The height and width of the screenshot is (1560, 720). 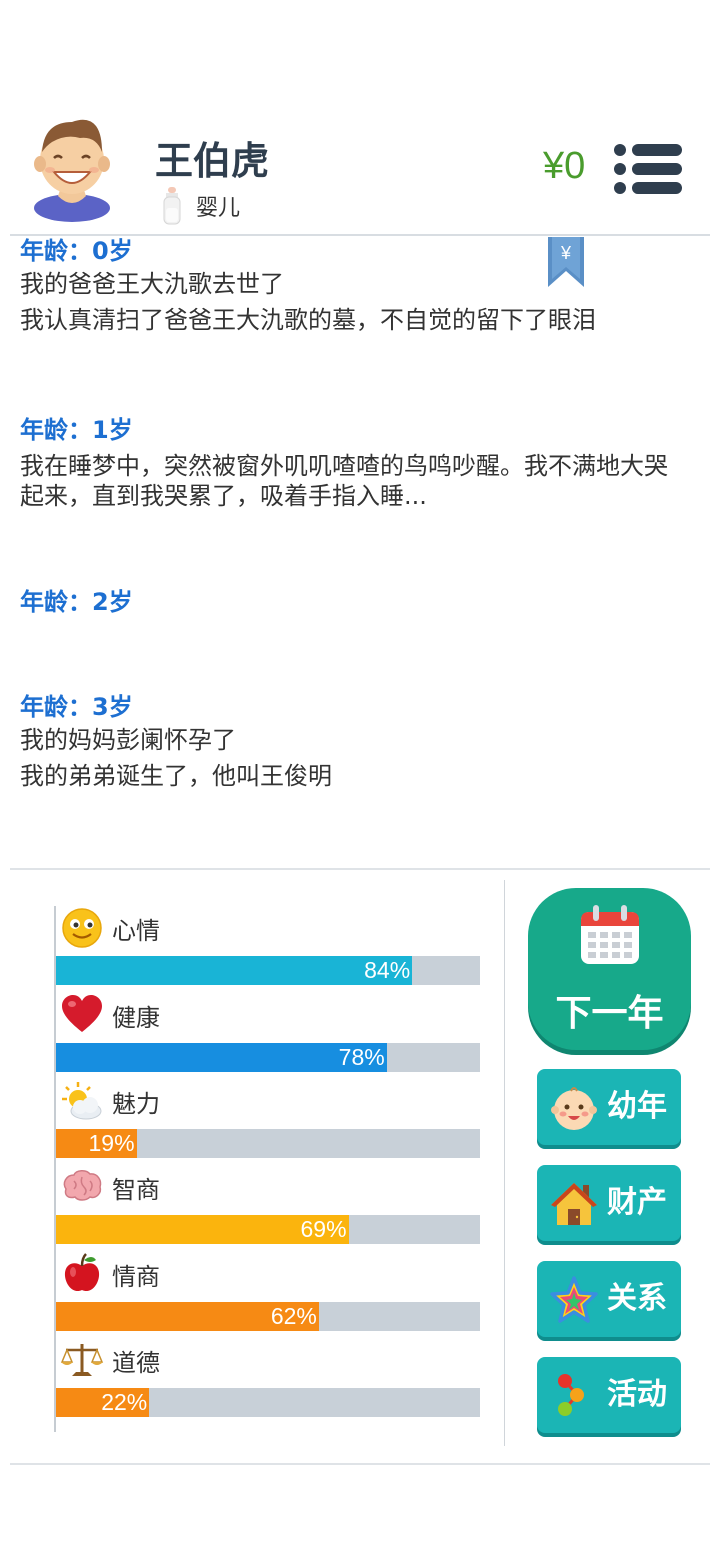 I want to click on progress-bar: 69%, so click(x=268, y=1229).